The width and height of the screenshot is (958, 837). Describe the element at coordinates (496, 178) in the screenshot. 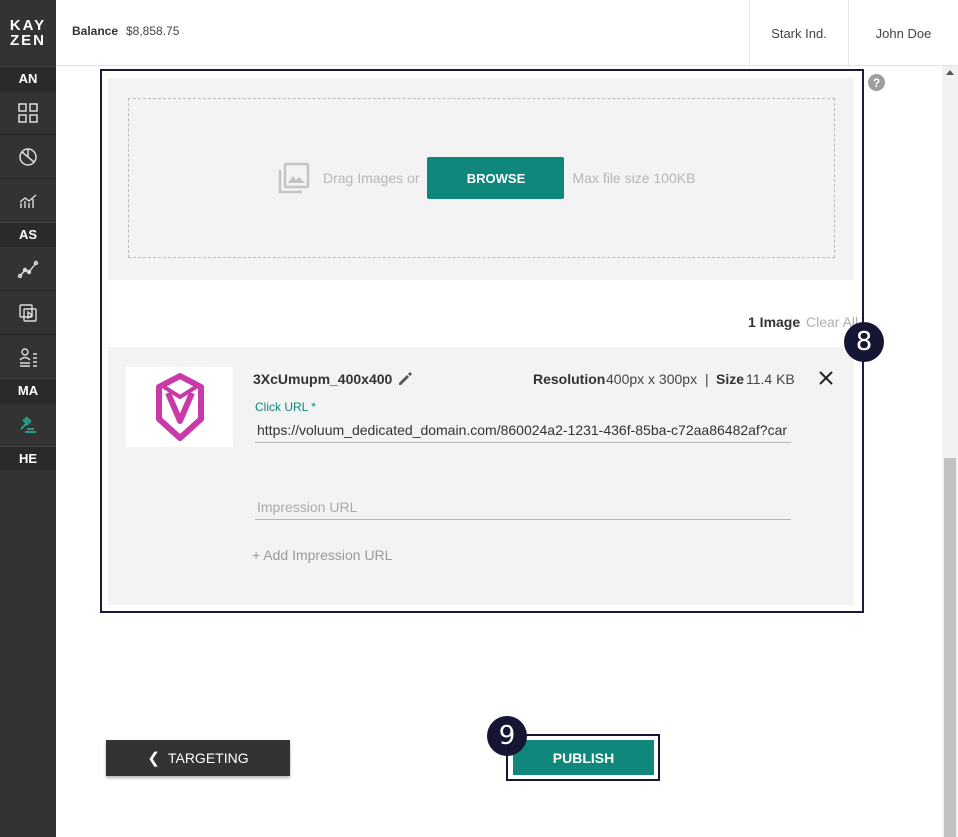

I see `browse-button: BROWSE` at that location.